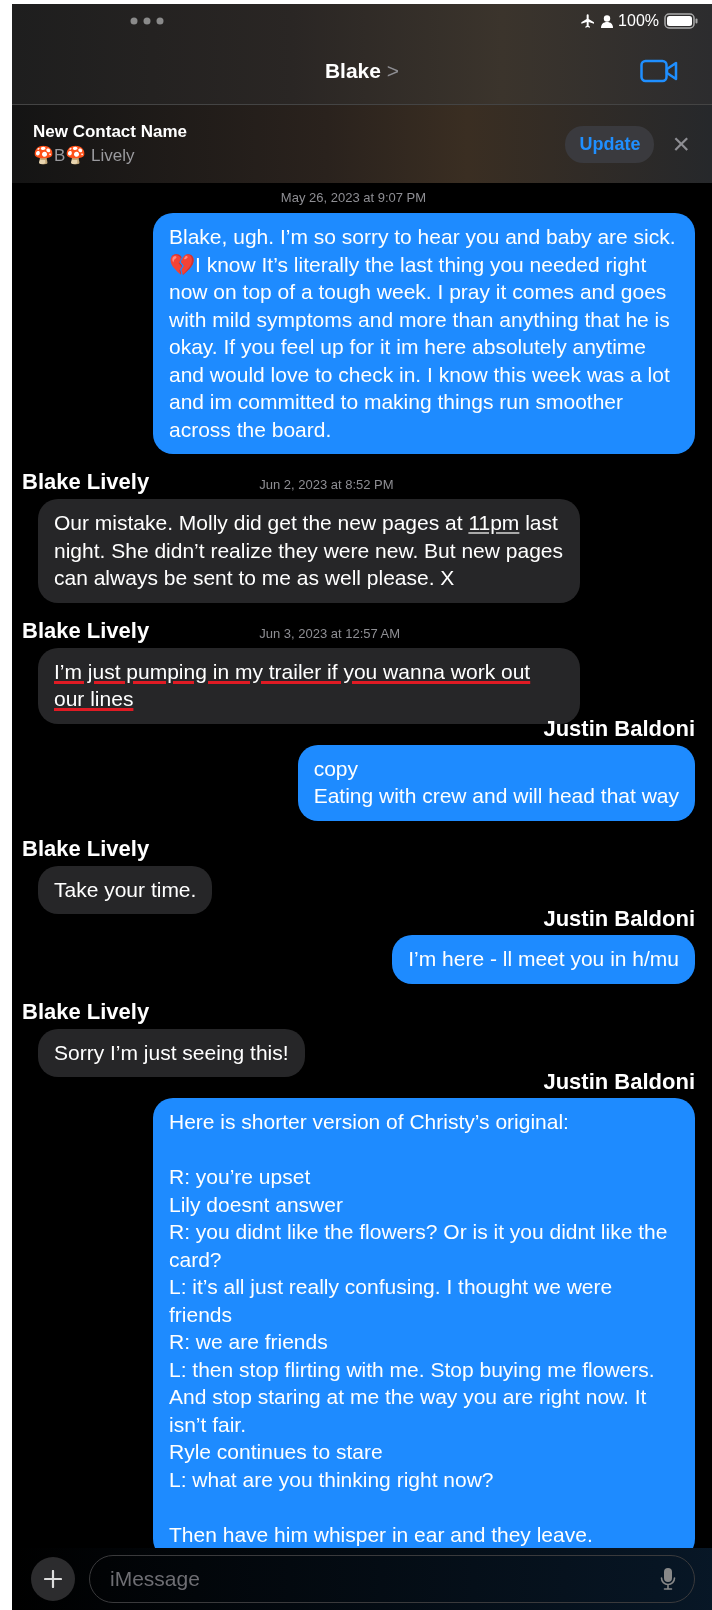  What do you see at coordinates (496, 782) in the screenshot?
I see `message-bubble: copy Eating with crew and will head that way` at bounding box center [496, 782].